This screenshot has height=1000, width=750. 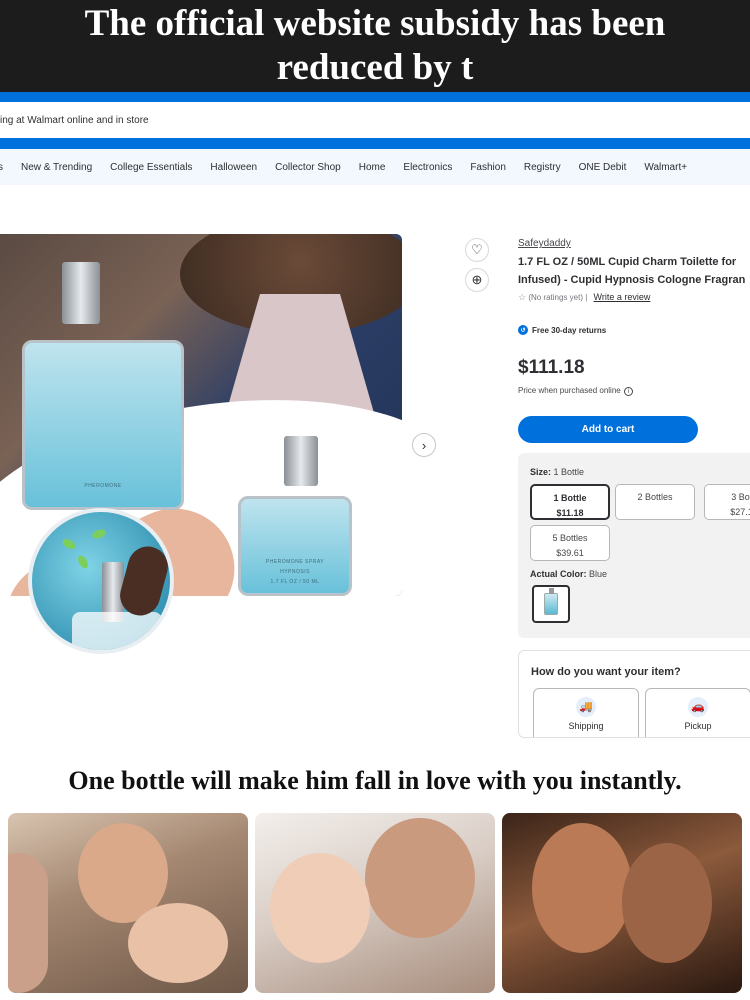 I want to click on size-option-name: 1 Bottle, so click(x=570, y=498).